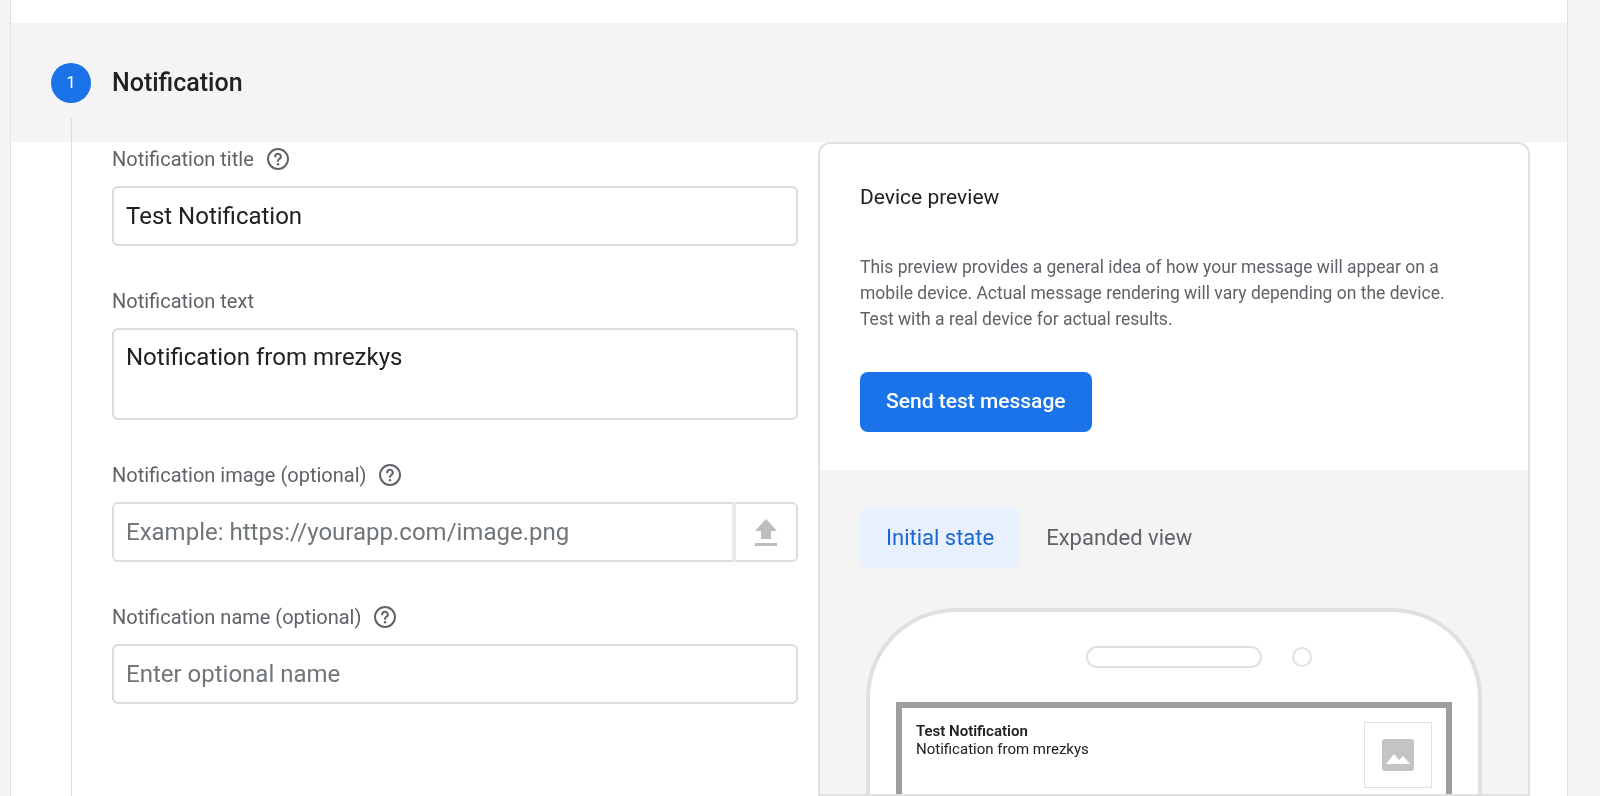  What do you see at coordinates (1153, 293) in the screenshot?
I see `preview-description: This preview provides a general idea of how your message will appear on a mobile device. Actual message rendering will vary depending on the device. Test with a real device for actual results.` at bounding box center [1153, 293].